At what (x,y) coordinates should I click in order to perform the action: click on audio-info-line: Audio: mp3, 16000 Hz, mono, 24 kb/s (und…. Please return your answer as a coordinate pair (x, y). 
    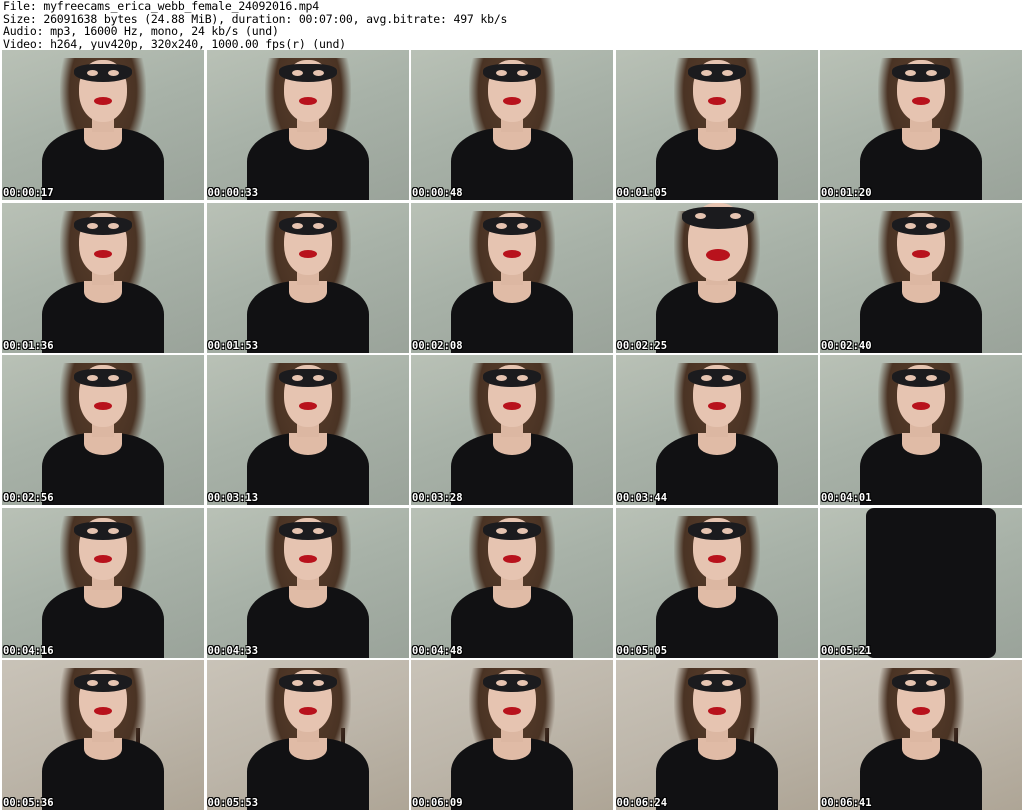
    Looking at the image, I should click on (141, 31).